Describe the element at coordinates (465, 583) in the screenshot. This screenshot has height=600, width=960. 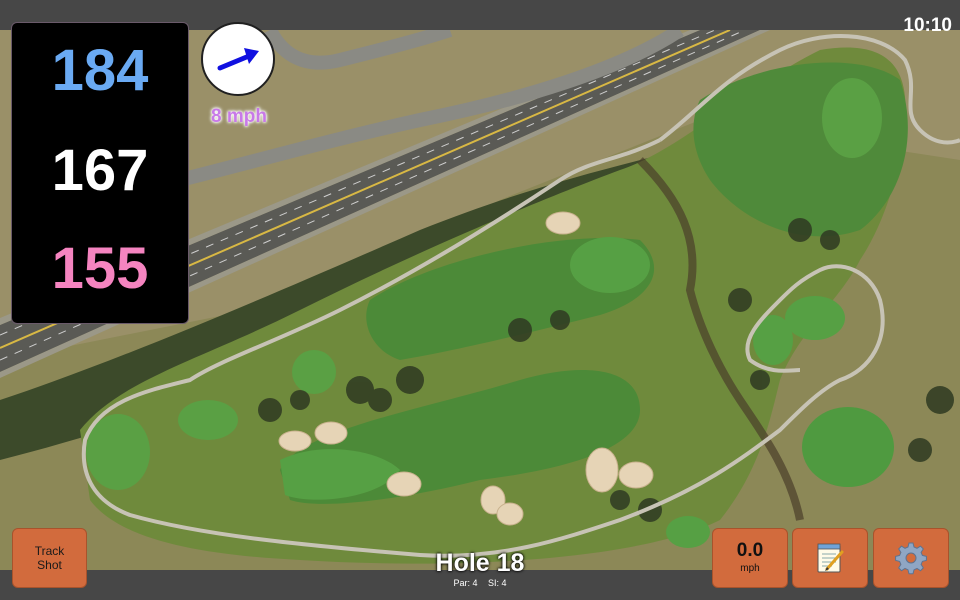
I see `hole-par: Par: 4` at that location.